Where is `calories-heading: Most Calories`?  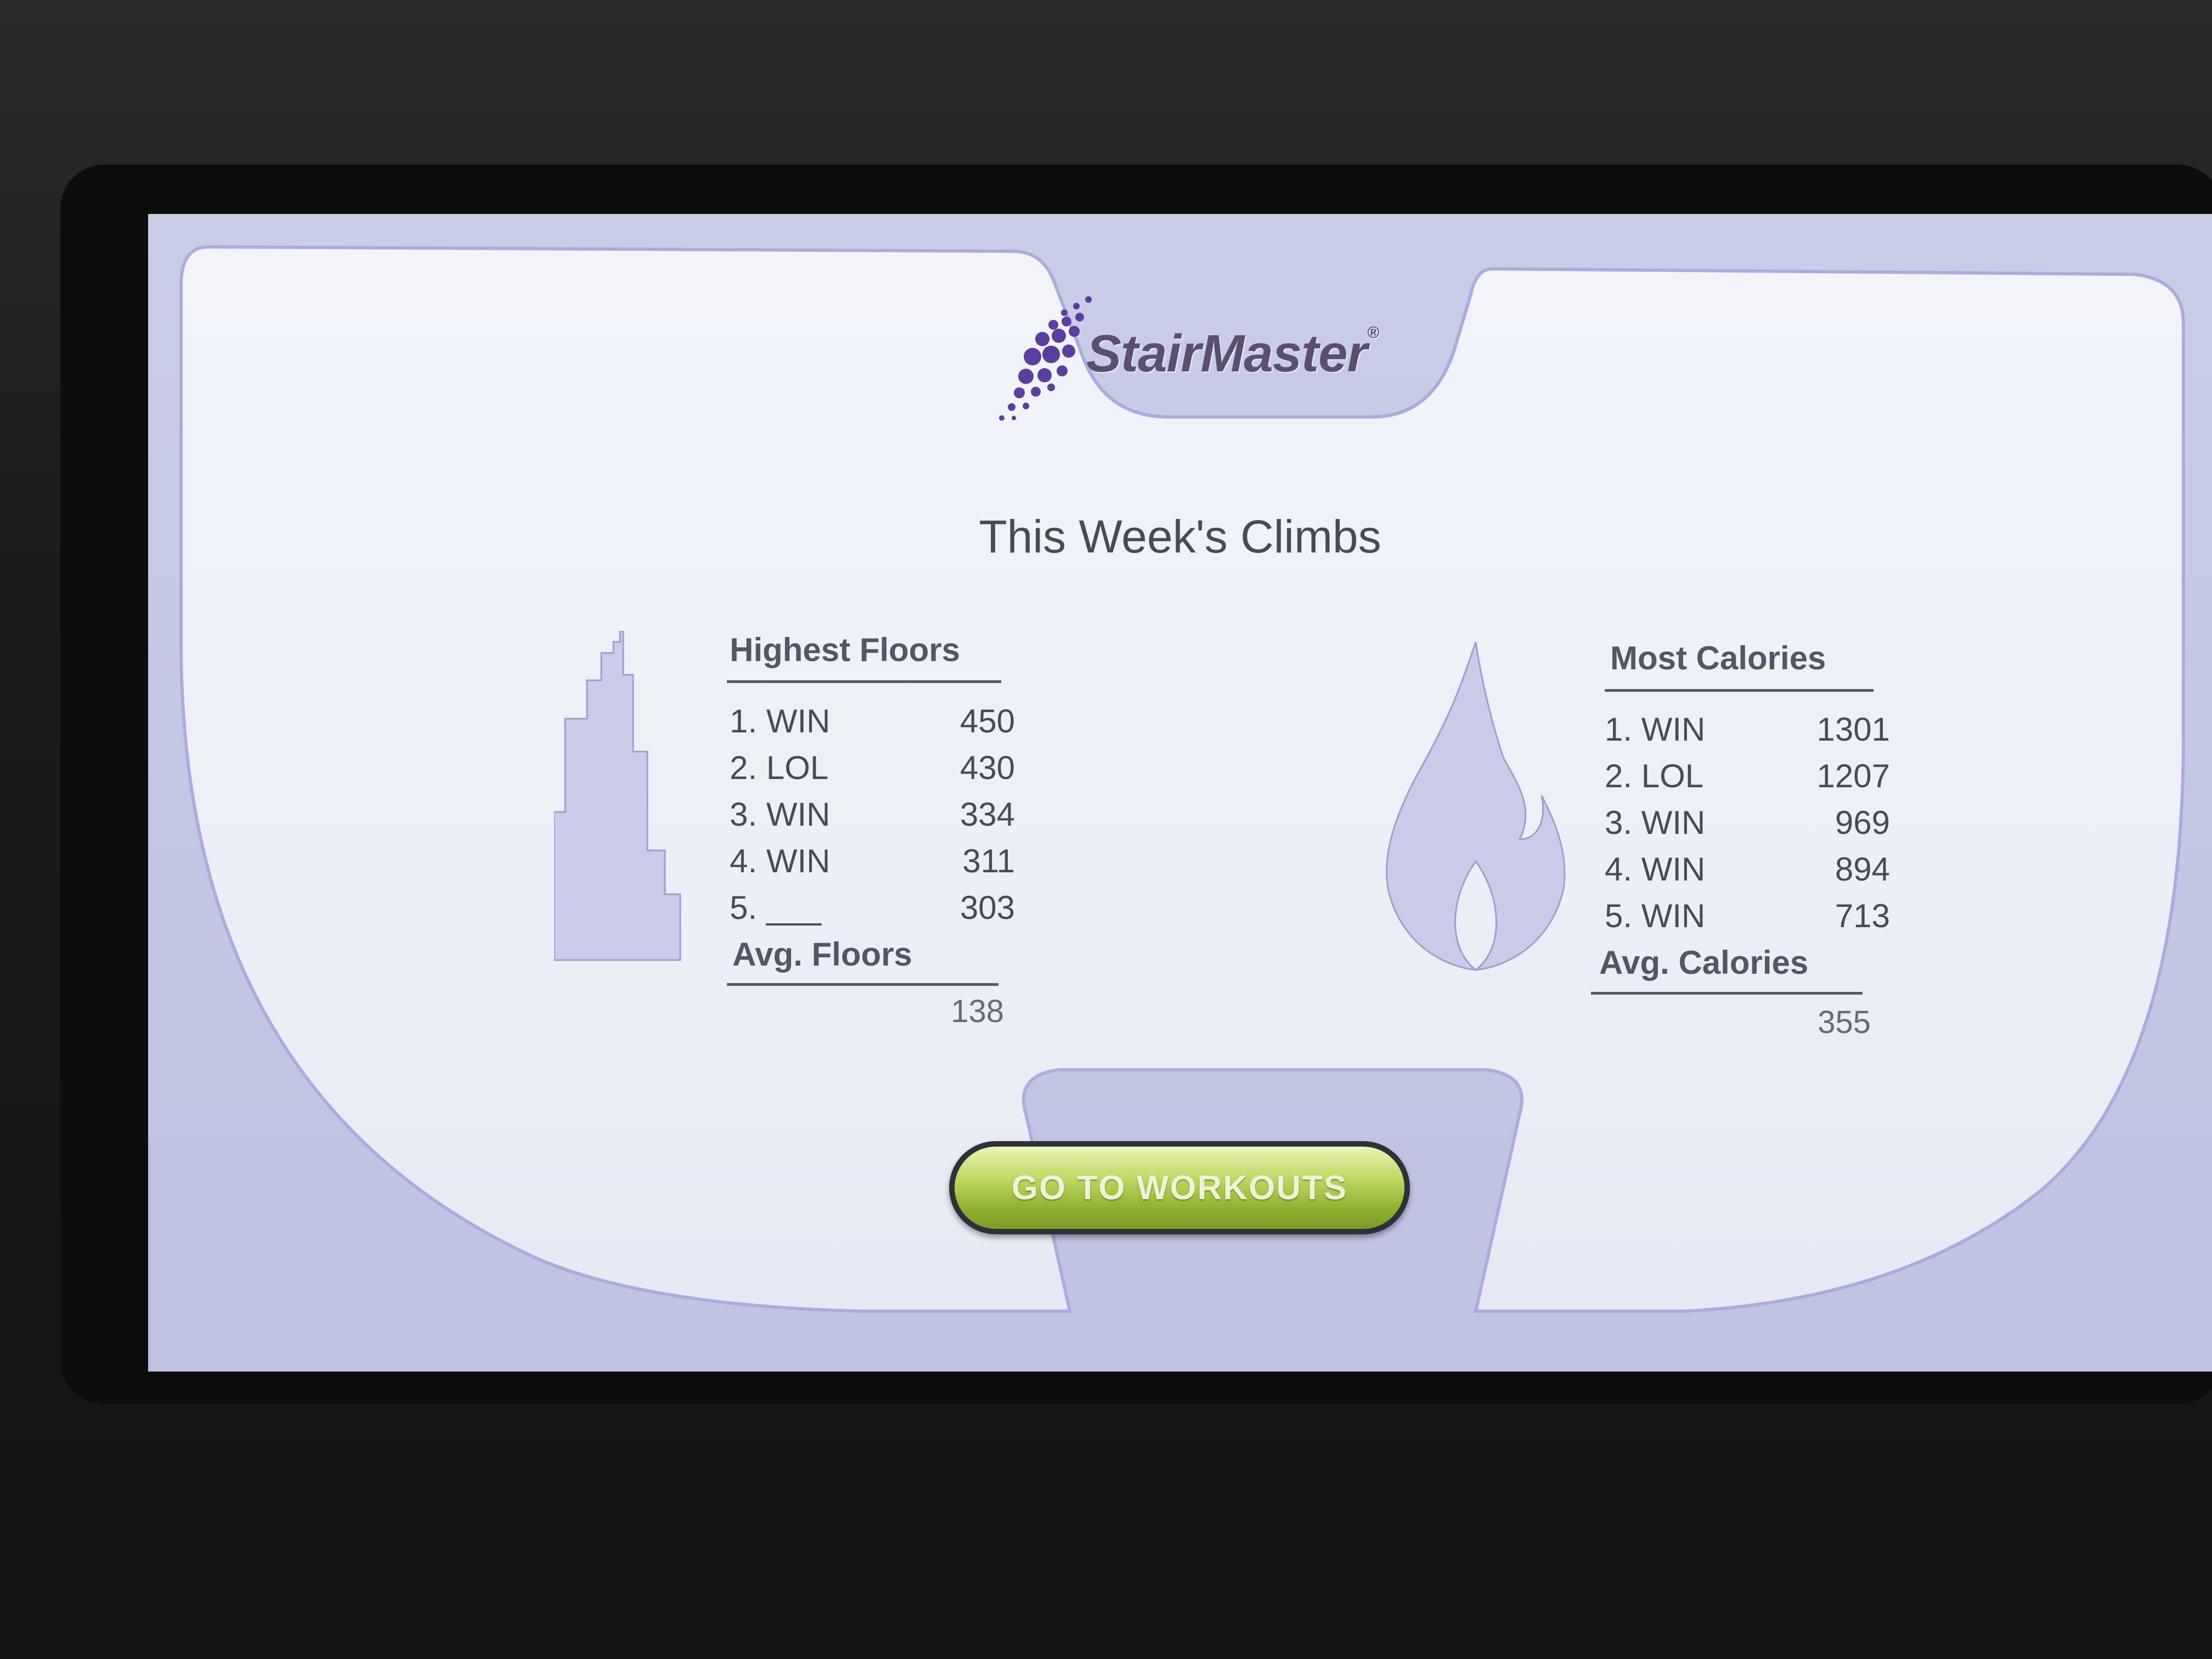
calories-heading: Most Calories is located at coordinates (1718, 658).